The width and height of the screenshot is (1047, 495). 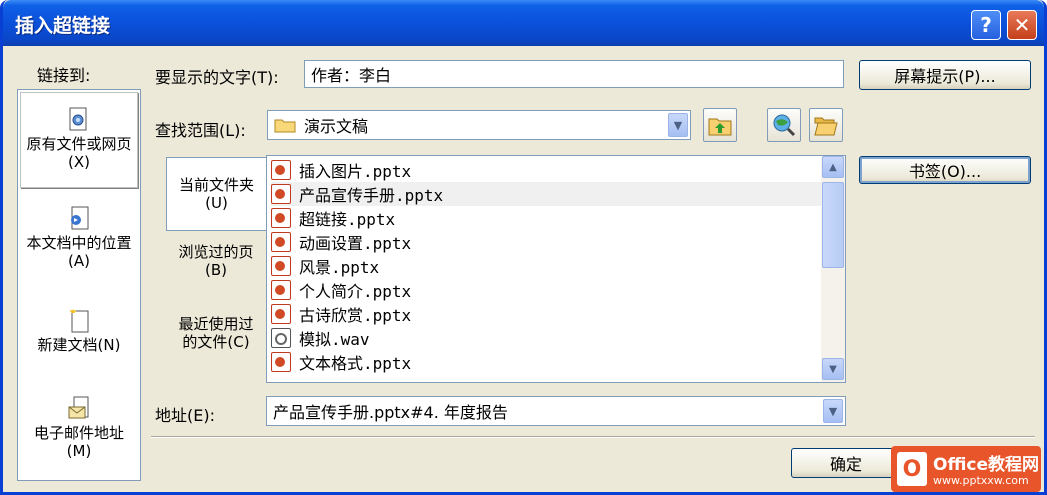 I want to click on file-name: 超链接.pptx, so click(x=347, y=219).